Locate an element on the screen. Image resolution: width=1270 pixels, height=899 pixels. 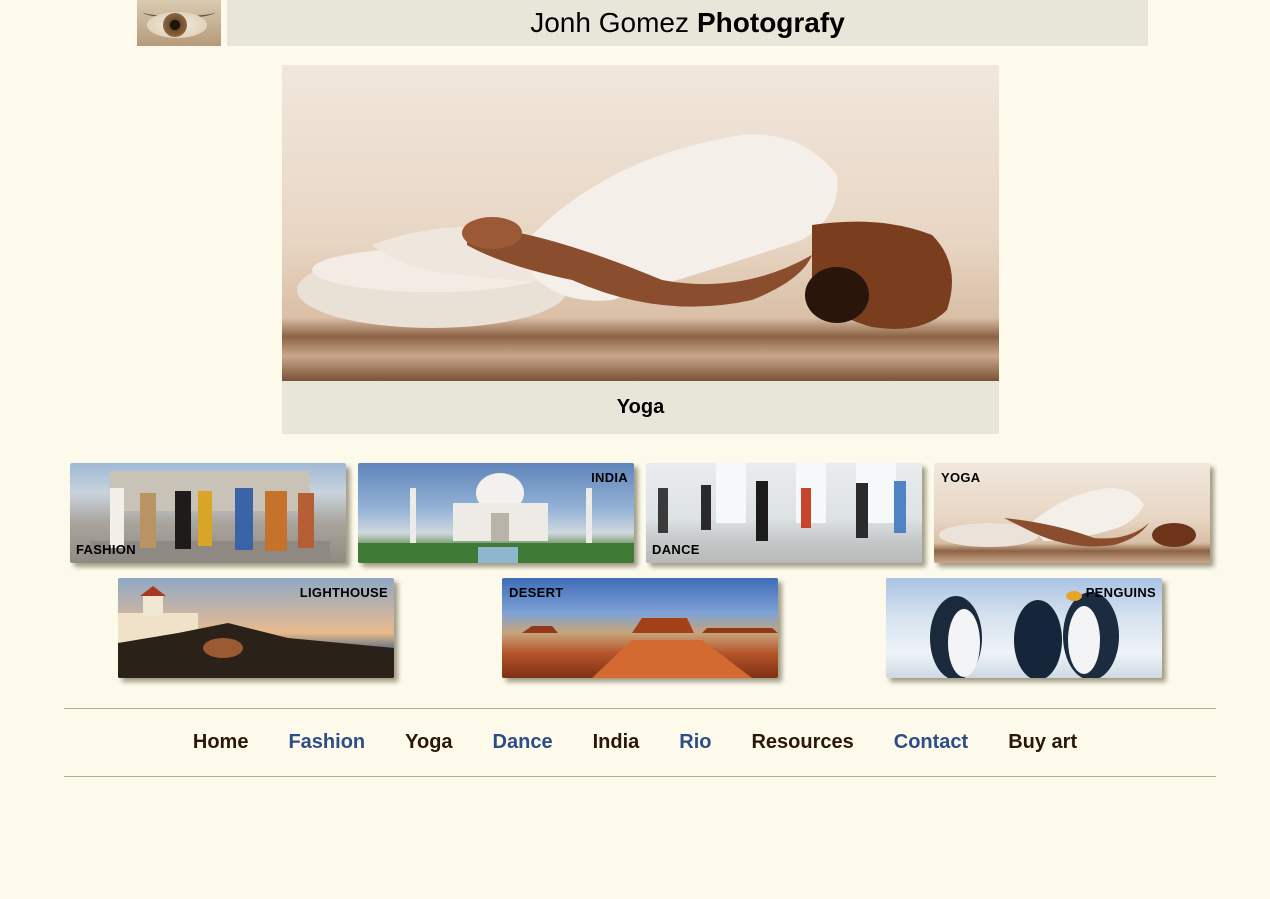
model-6-shape is located at coordinates (276, 521).